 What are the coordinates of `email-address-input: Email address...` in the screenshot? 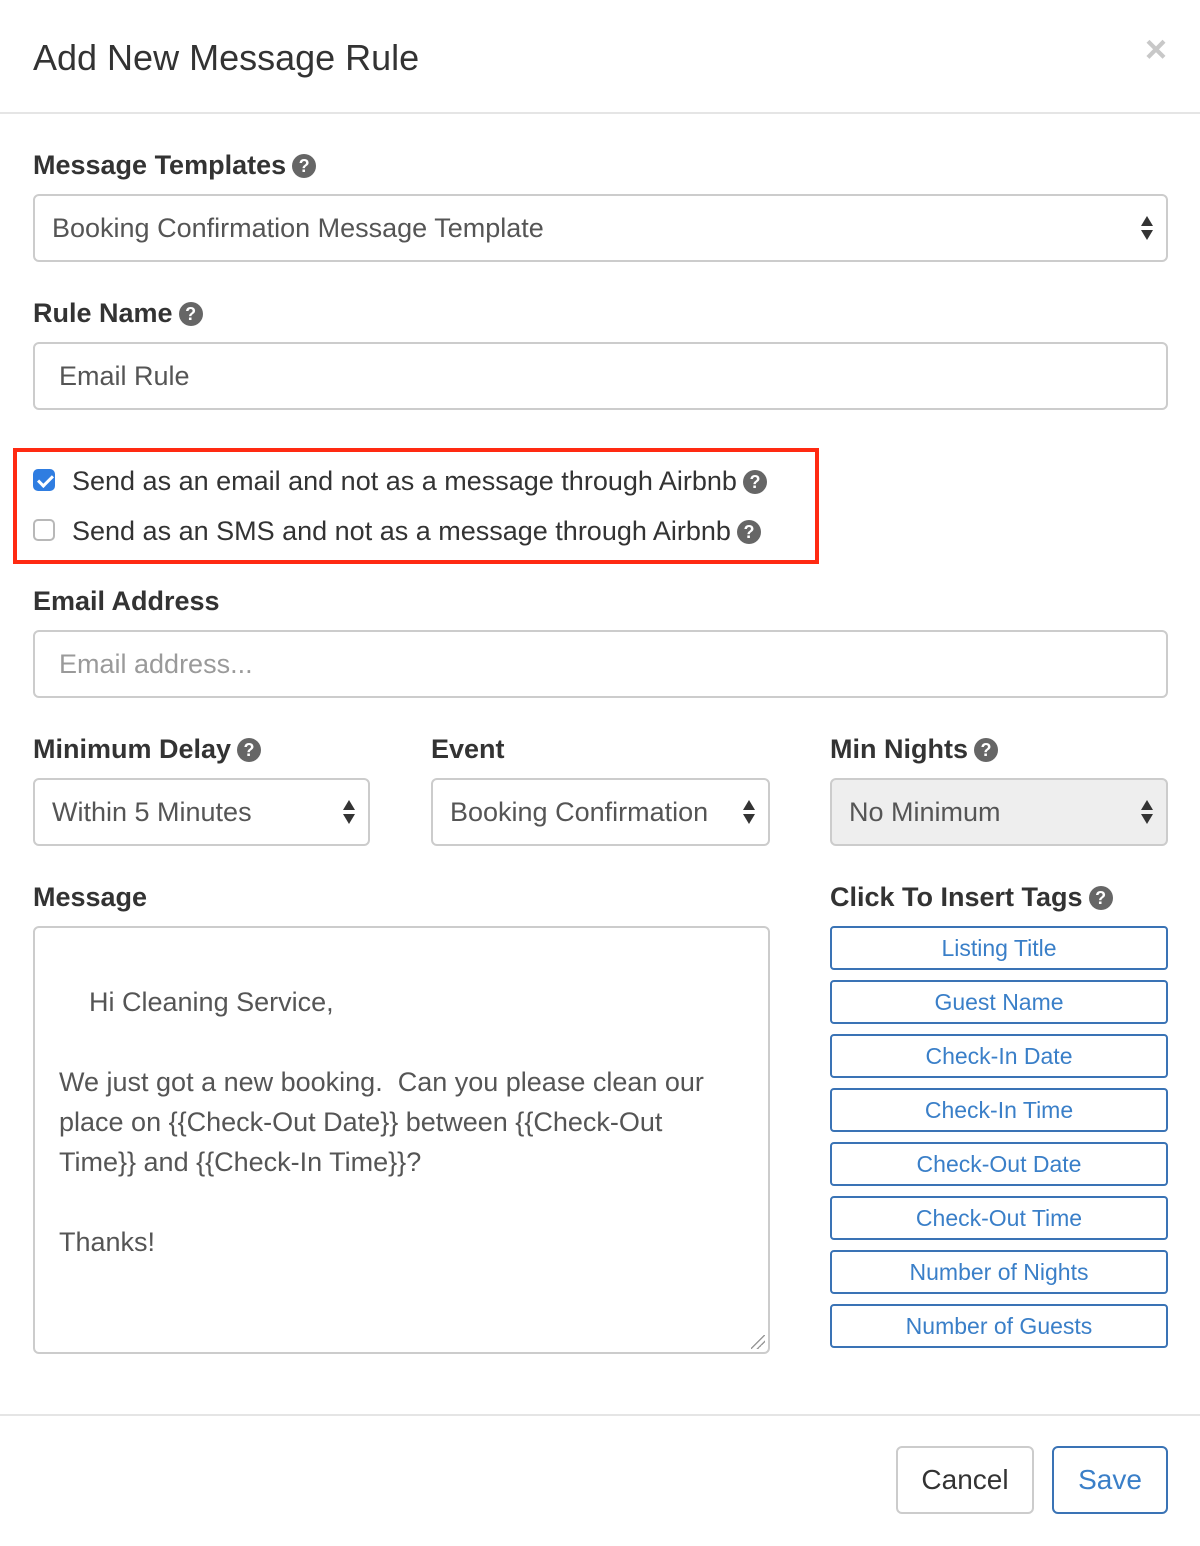 It's located at (600, 664).